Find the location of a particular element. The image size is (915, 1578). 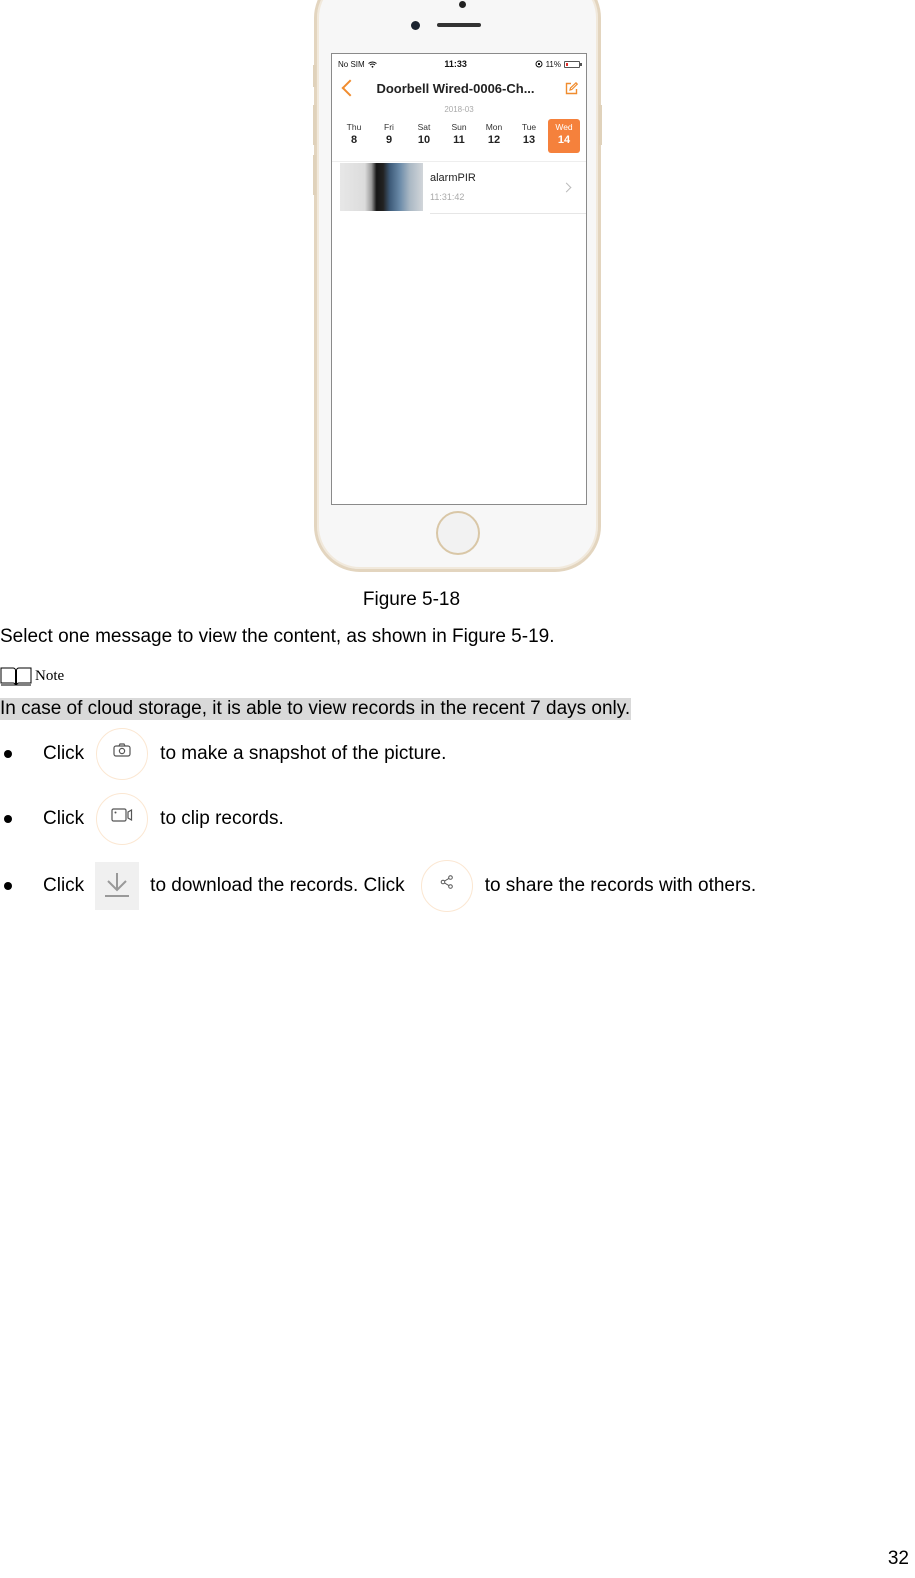

bullet-suffix: to make a snapshot of the picture. is located at coordinates (303, 753).